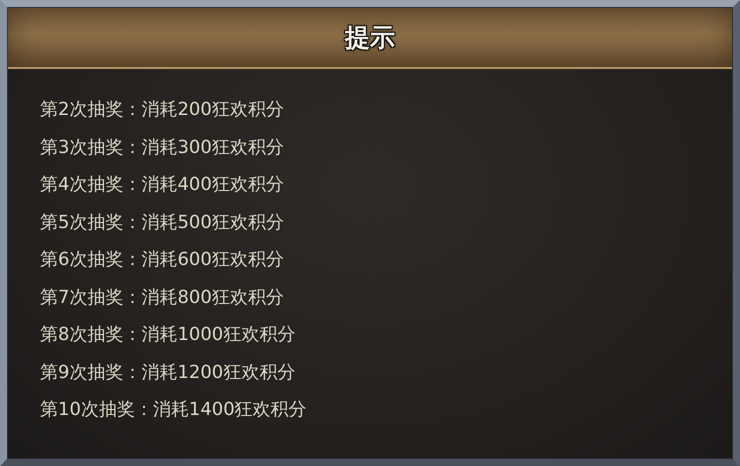 This screenshot has width=740, height=466. I want to click on dialog-title: 提示, so click(370, 38).